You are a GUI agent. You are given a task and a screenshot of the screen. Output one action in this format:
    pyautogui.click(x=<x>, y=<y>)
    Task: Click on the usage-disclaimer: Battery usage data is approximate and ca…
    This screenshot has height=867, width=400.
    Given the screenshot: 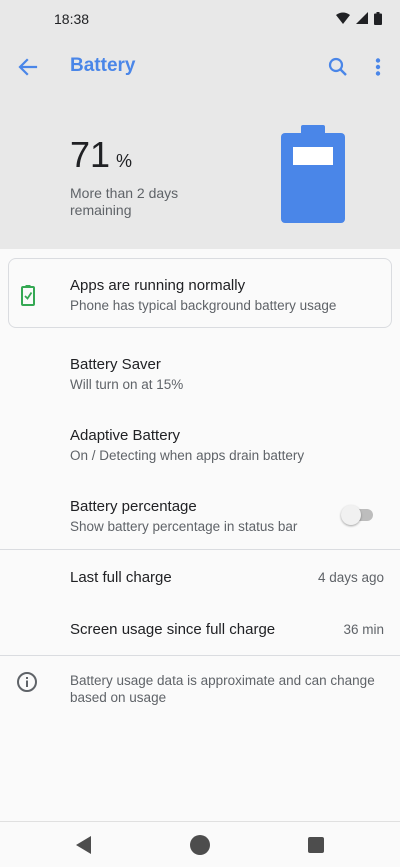 What is the action you would take?
    pyautogui.click(x=222, y=689)
    